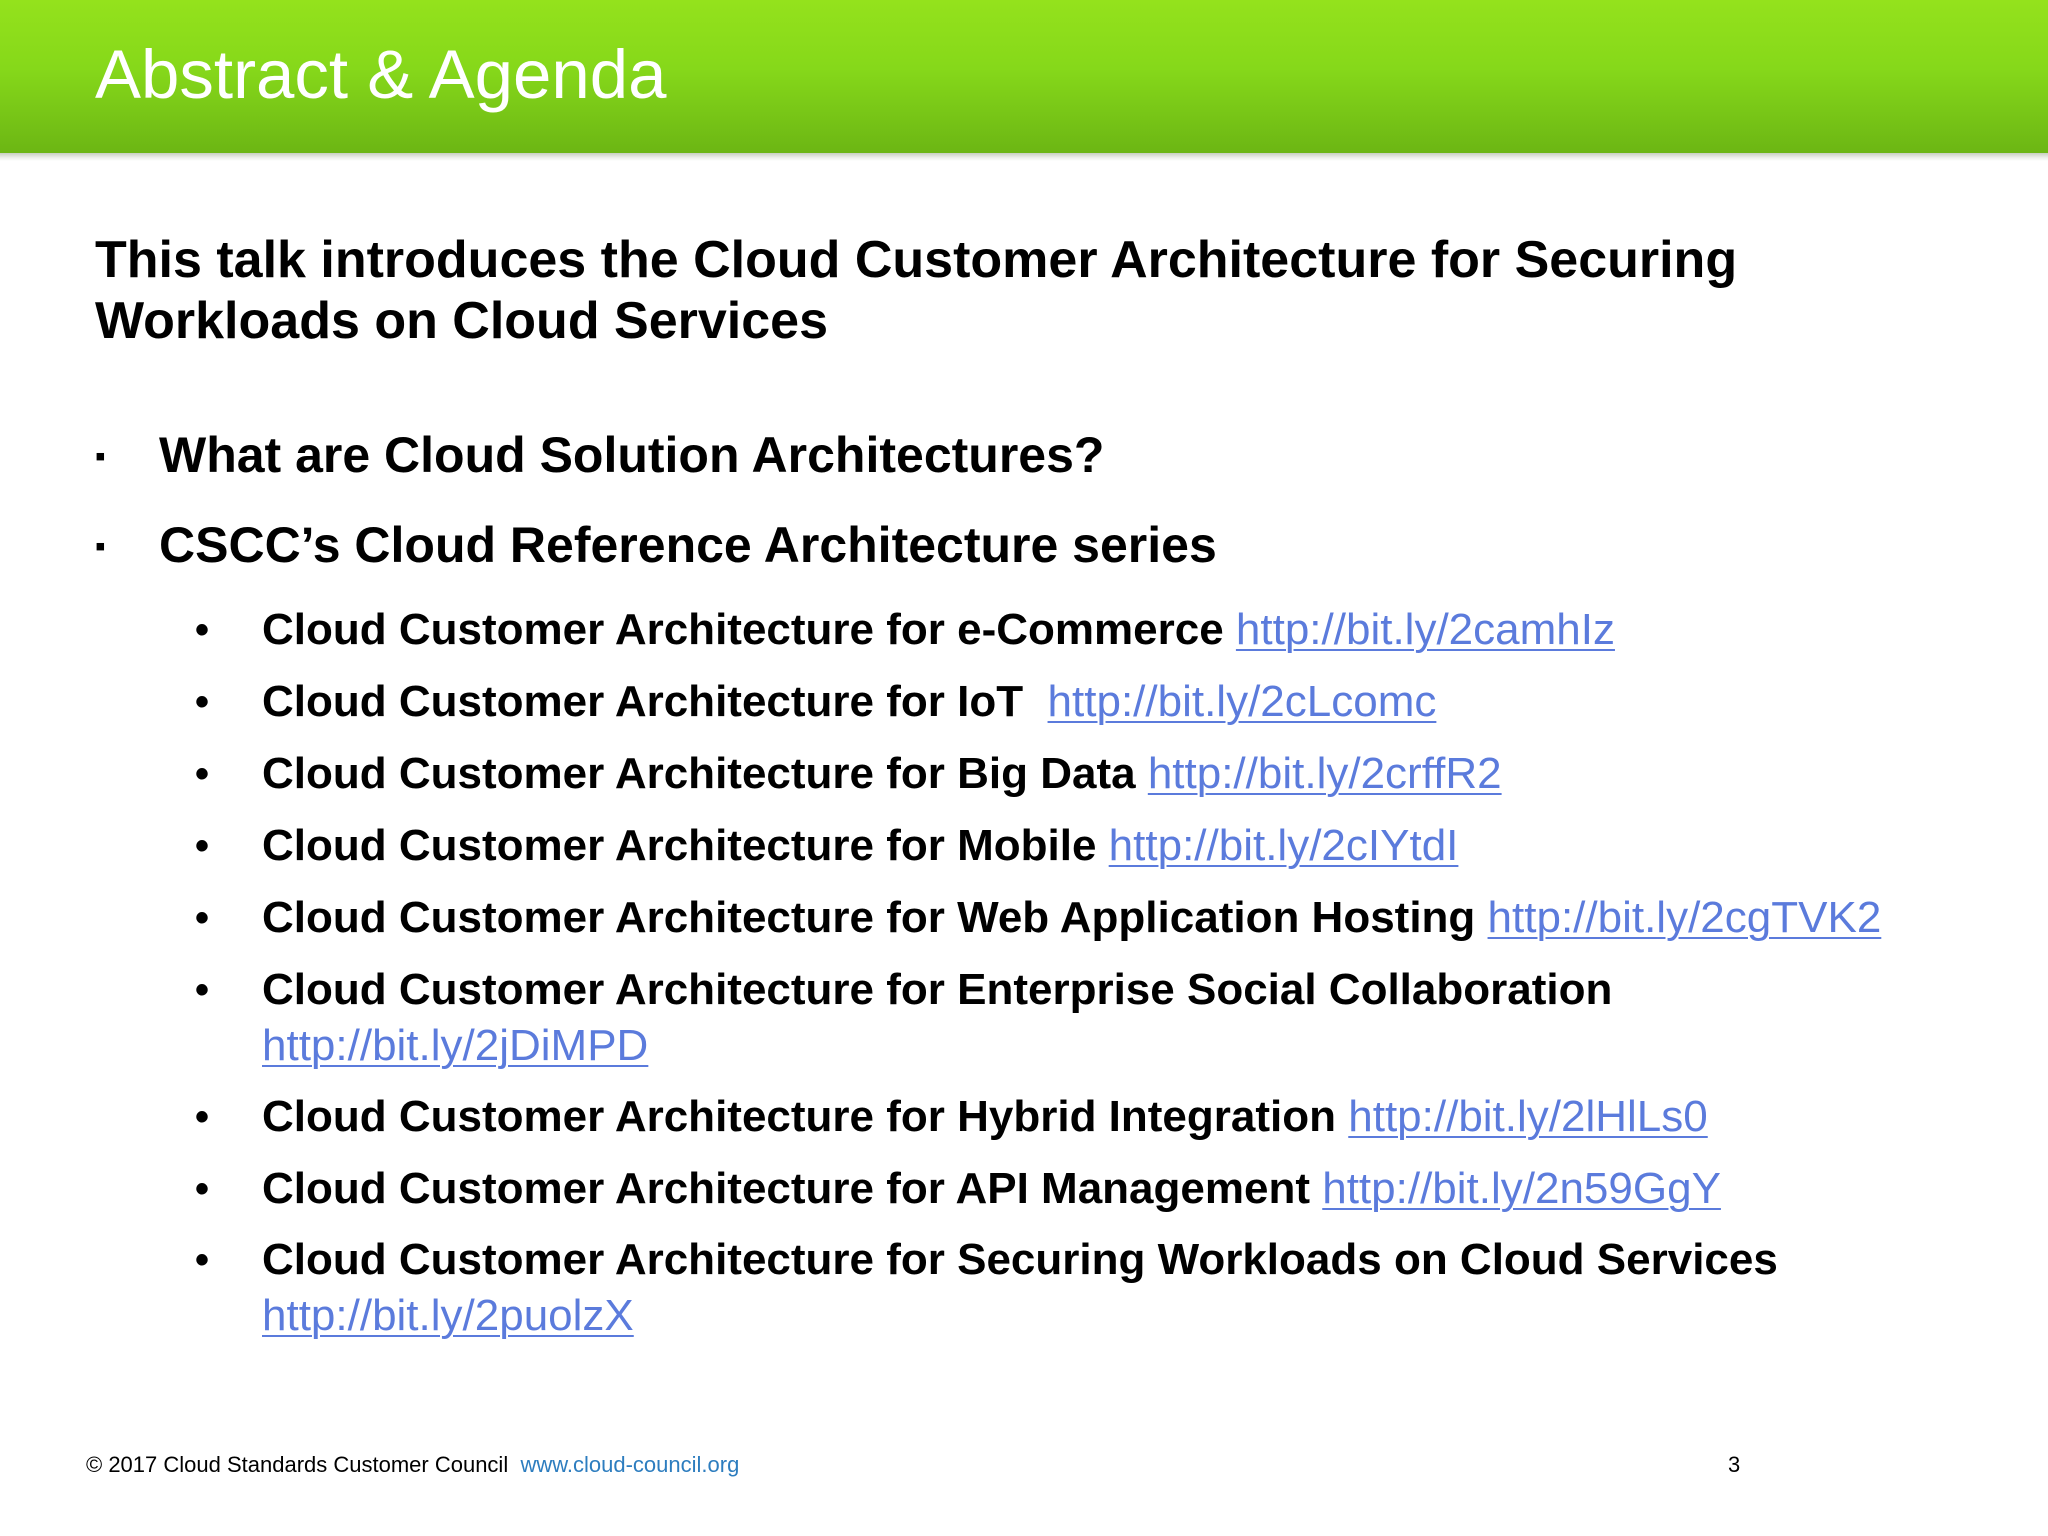  I want to click on sub-bullet-text: Cloud Customer Architecture for Mobile, so click(679, 845).